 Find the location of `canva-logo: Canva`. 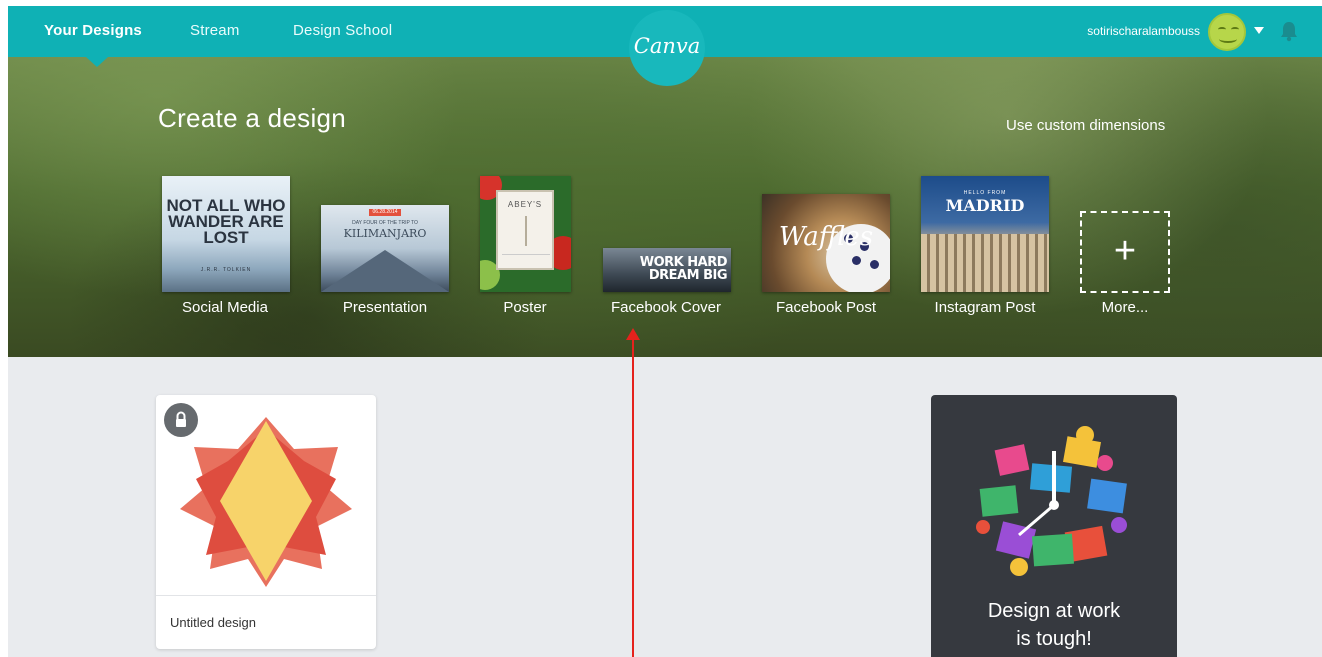

canva-logo: Canva is located at coordinates (667, 48).